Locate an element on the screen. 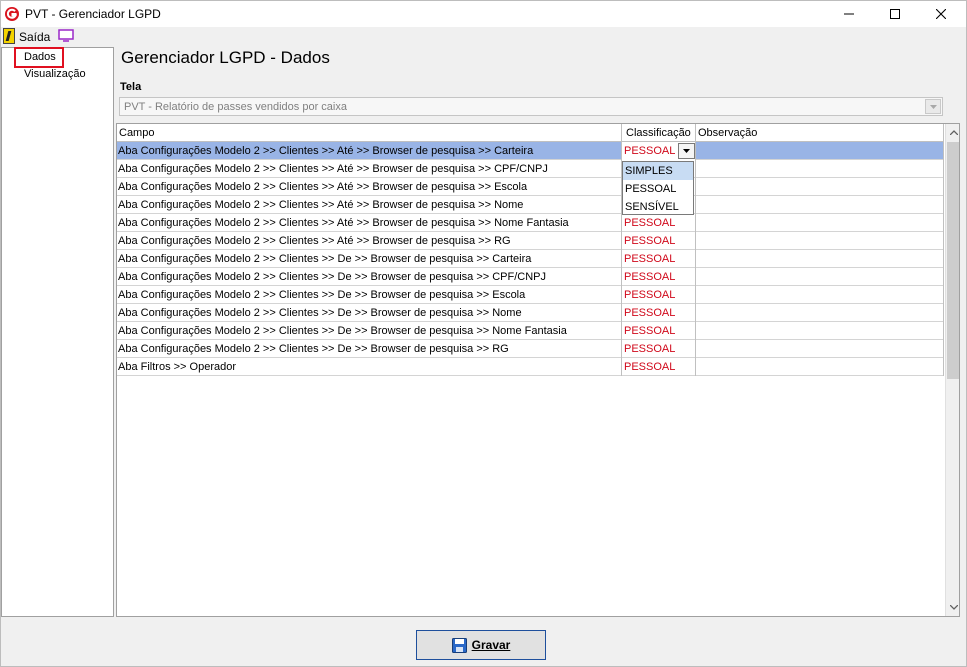 Image resolution: width=967 pixels, height=667 pixels. close-button is located at coordinates (941, 14).